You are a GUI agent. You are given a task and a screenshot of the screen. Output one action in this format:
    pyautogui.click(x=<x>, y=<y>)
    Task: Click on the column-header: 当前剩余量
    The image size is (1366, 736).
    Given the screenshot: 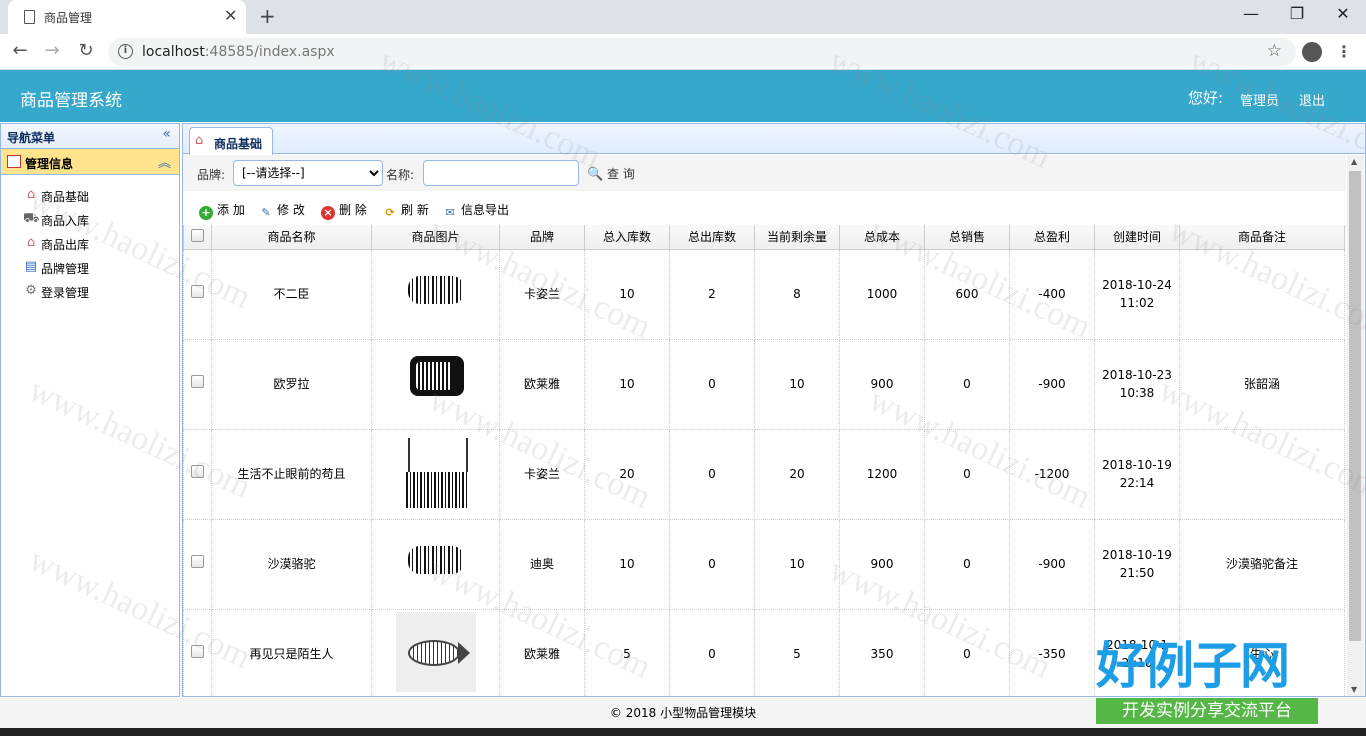 What is the action you would take?
    pyautogui.click(x=797, y=237)
    